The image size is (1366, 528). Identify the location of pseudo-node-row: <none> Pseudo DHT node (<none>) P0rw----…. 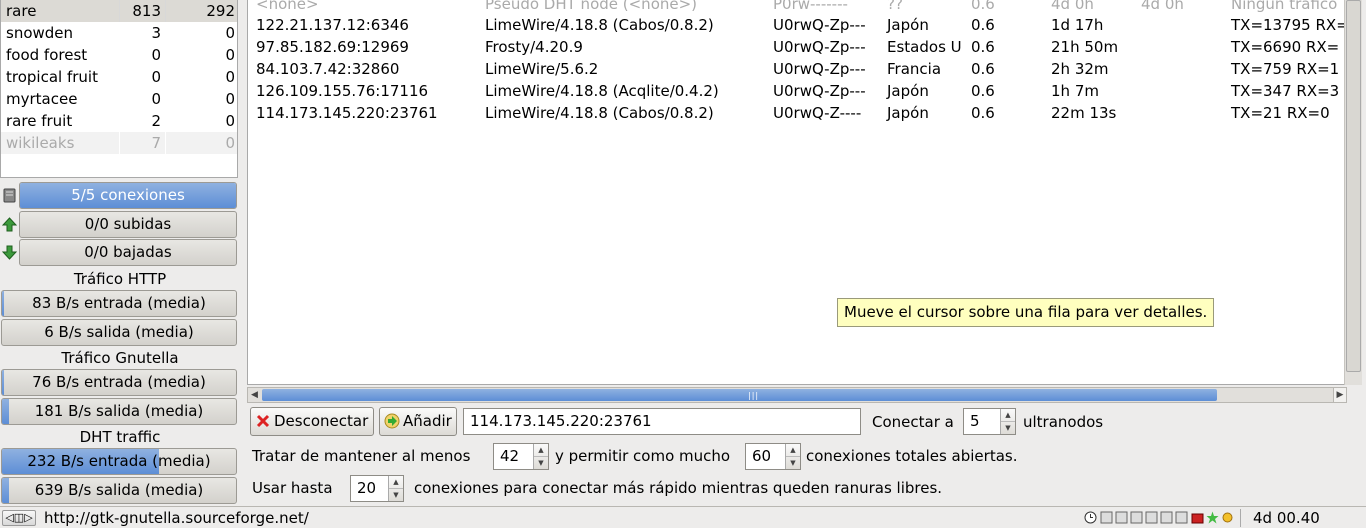
(804, 7).